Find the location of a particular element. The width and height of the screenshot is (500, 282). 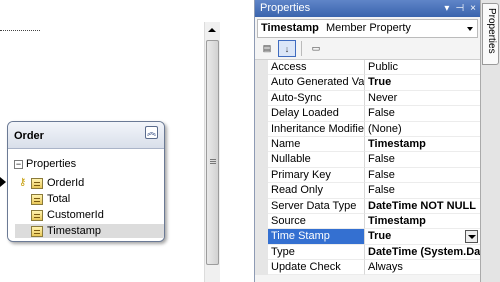

grid-row: Access Public is located at coordinates (368, 68).